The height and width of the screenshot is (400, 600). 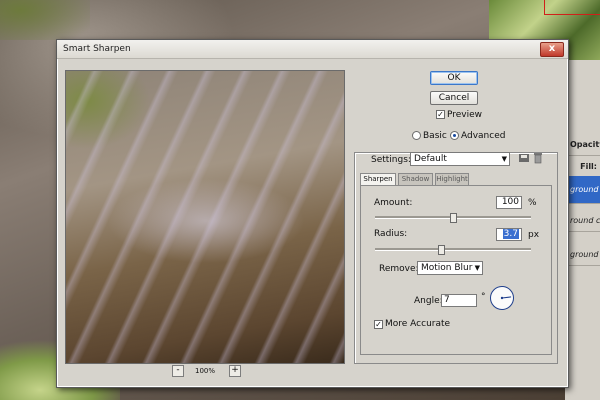 I want to click on zoom-in-button: +, so click(x=235, y=371).